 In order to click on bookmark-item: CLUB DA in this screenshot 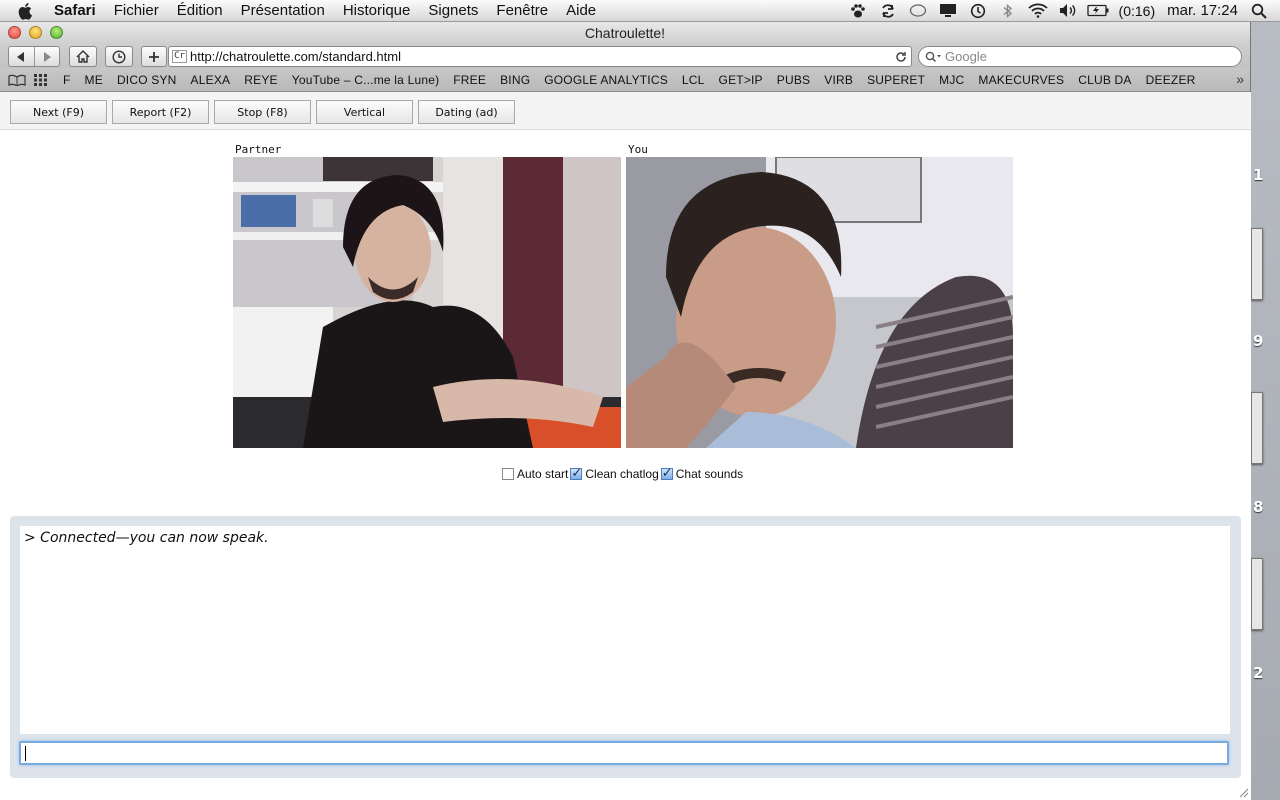, I will do `click(1104, 80)`.